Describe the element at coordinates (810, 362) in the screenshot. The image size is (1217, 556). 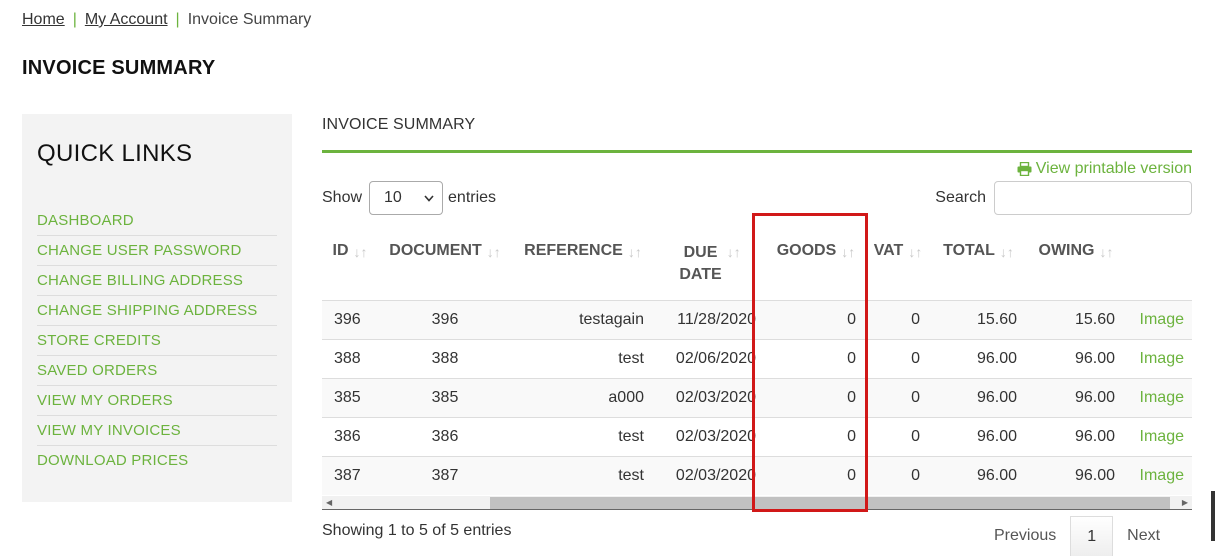
I see `goods-column-highlight` at that location.